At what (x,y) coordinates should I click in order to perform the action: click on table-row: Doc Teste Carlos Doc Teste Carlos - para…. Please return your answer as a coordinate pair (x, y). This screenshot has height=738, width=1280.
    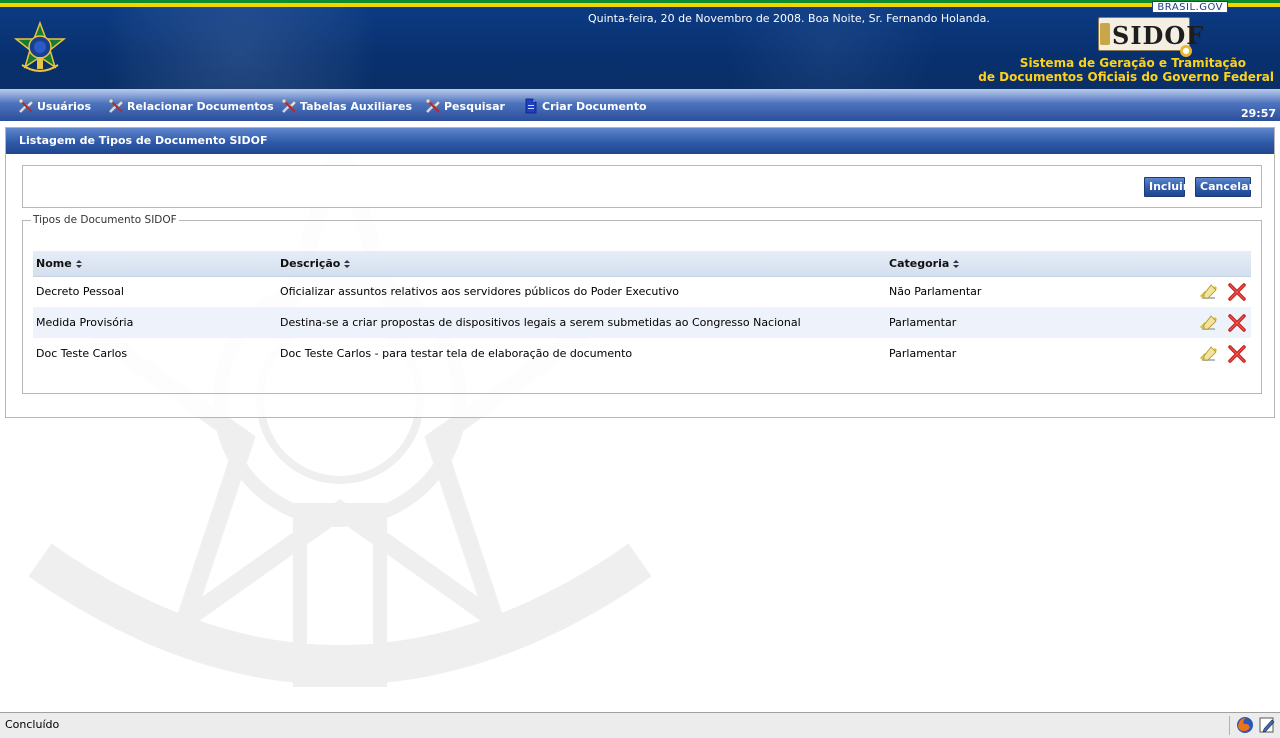
    Looking at the image, I should click on (642, 353).